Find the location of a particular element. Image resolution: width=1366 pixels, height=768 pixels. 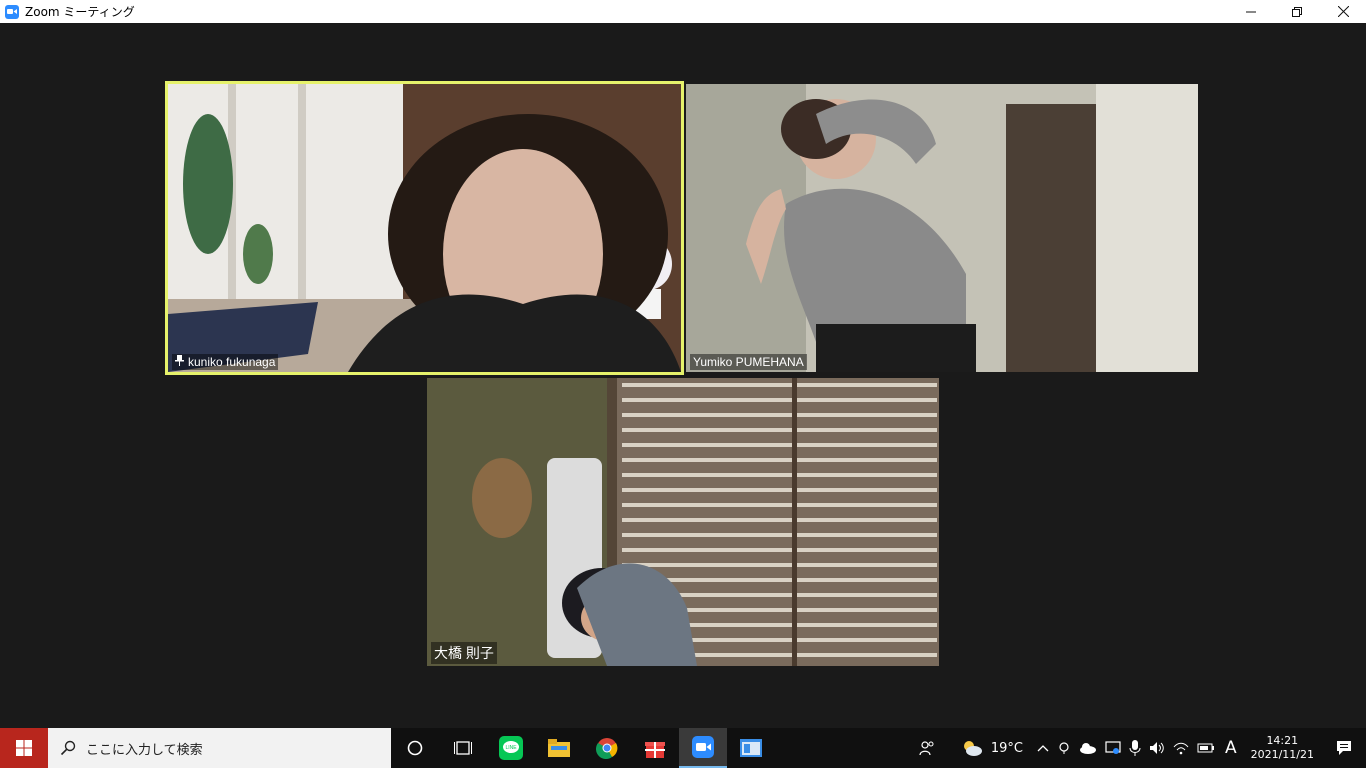

participant-name-label: 大橋 則子 is located at coordinates (464, 653).